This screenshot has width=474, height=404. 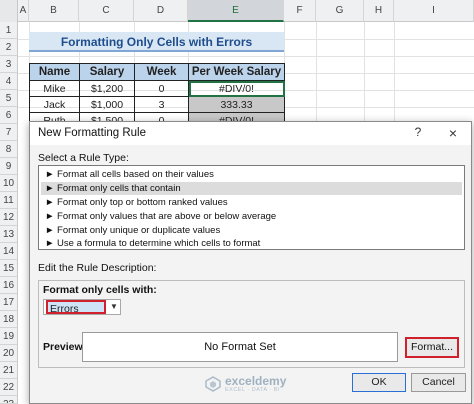 What do you see at coordinates (9, 285) in the screenshot?
I see `row-header-16: 16` at bounding box center [9, 285].